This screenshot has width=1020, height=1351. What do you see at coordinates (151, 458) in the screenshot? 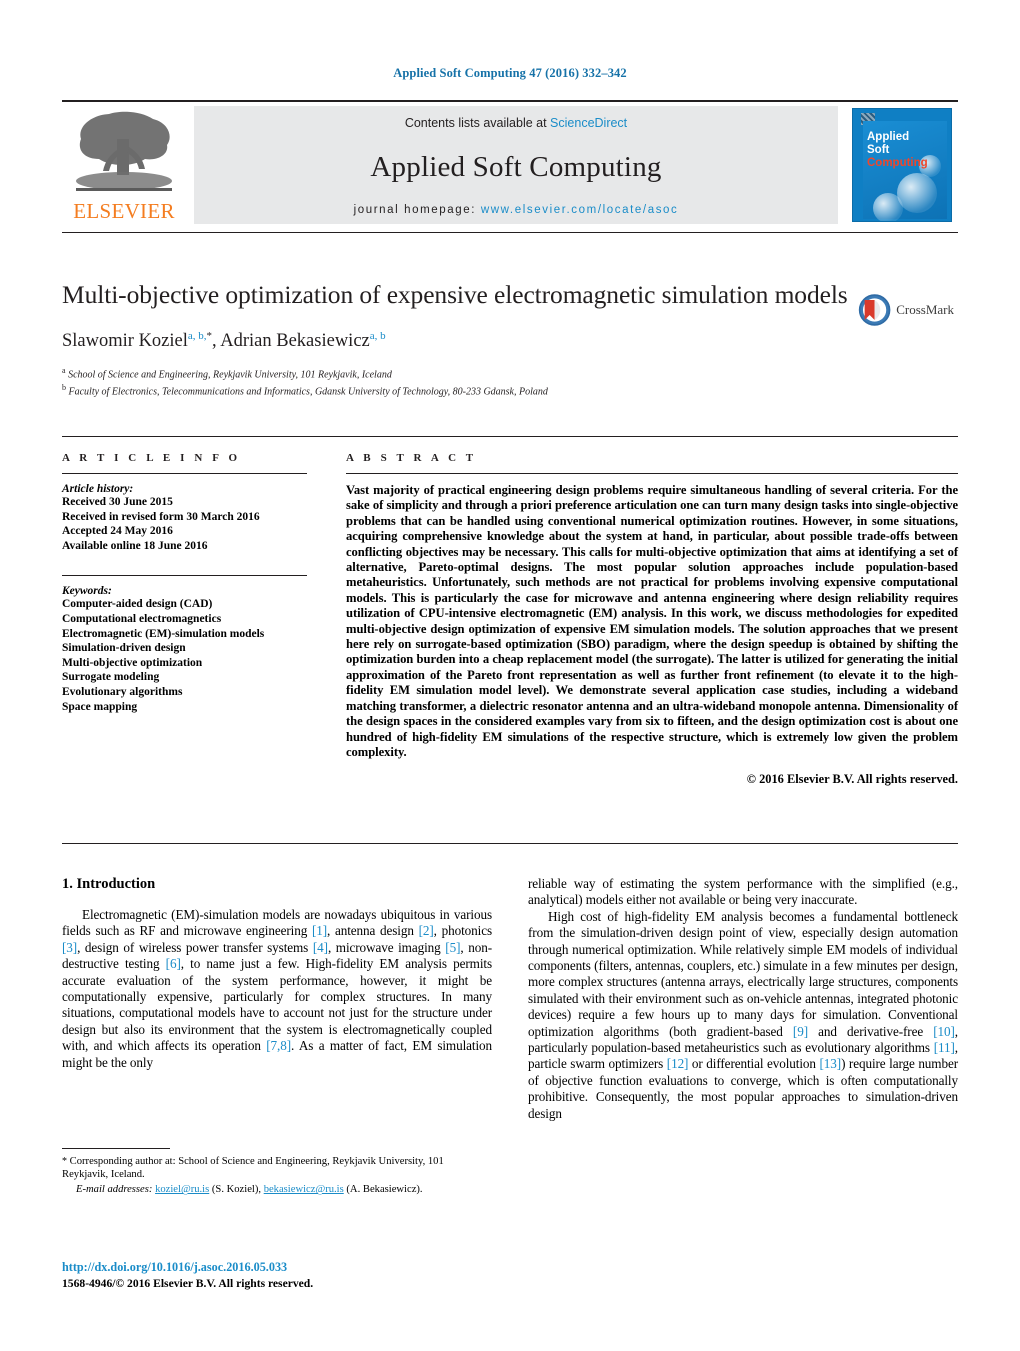
I see `article-info-heading: A R T I C L E I N F O` at bounding box center [151, 458].